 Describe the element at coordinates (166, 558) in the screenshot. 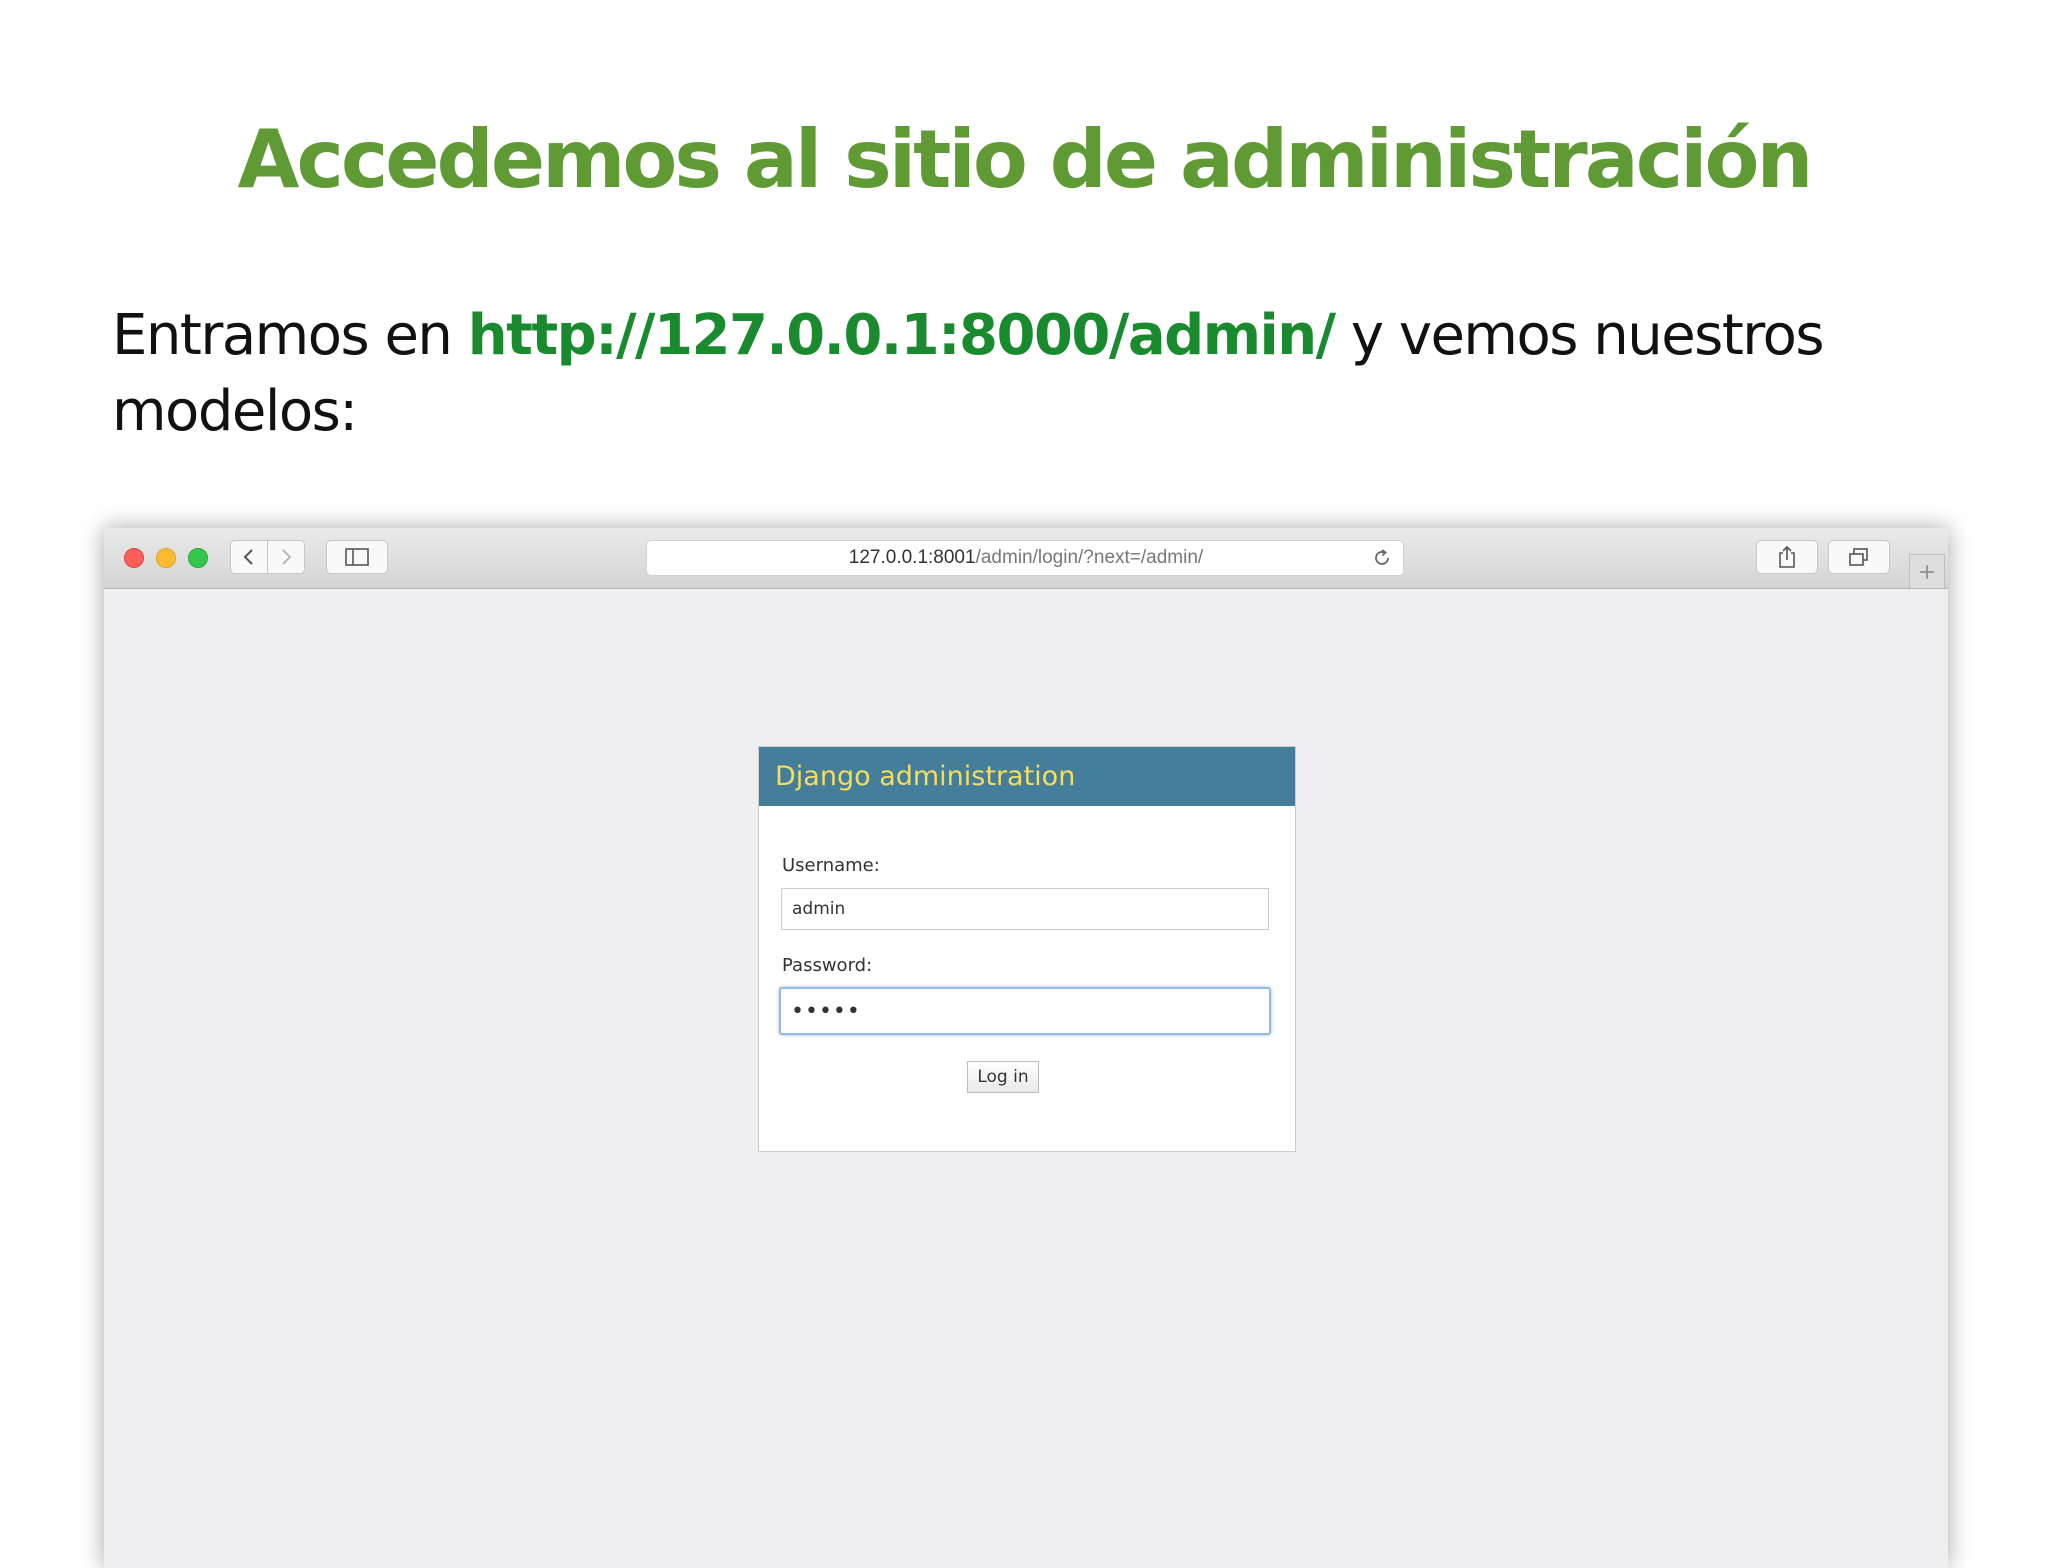

I see `minimize-window-button` at that location.